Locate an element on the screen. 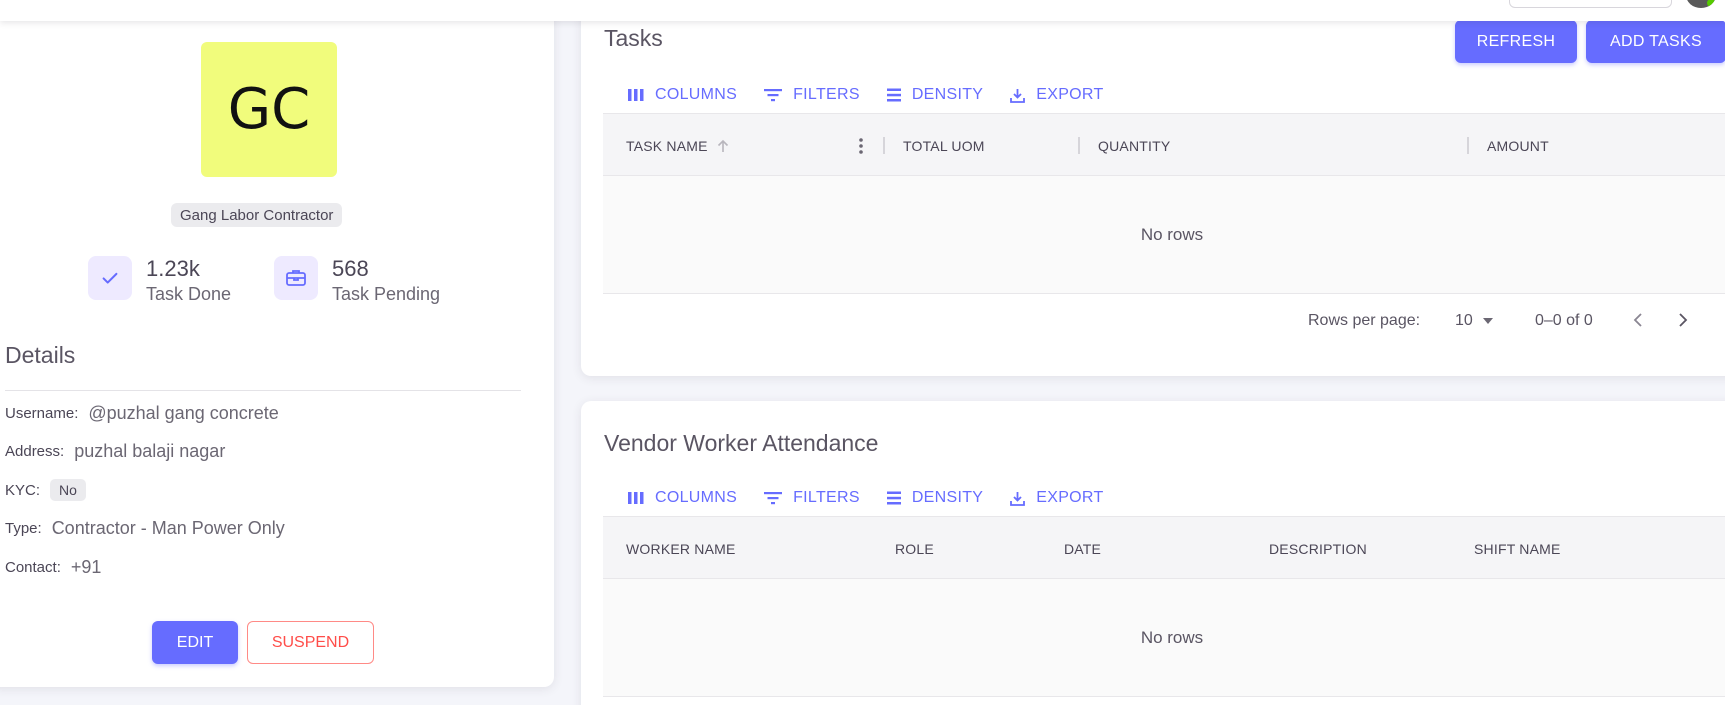 The height and width of the screenshot is (705, 1725). stat-value: 568 is located at coordinates (350, 268).